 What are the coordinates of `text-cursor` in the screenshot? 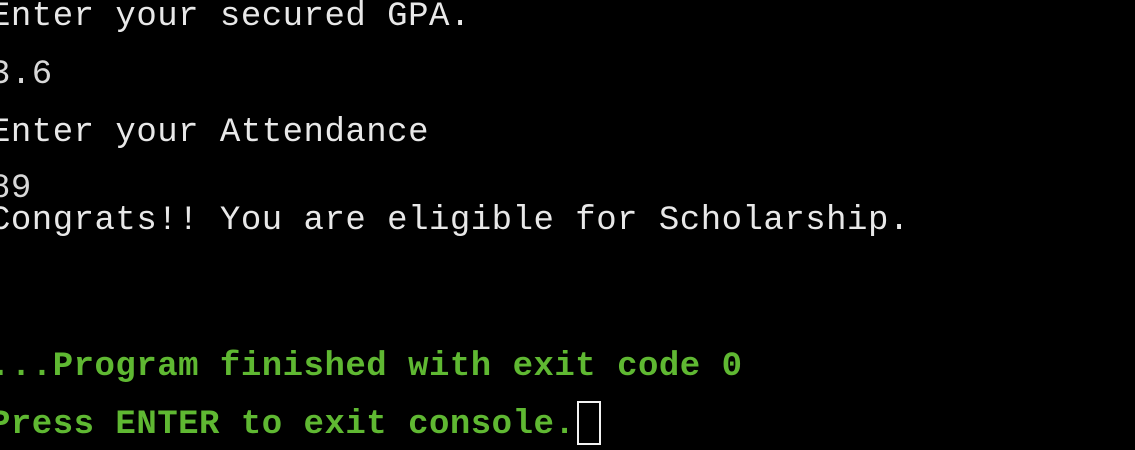 It's located at (589, 423).